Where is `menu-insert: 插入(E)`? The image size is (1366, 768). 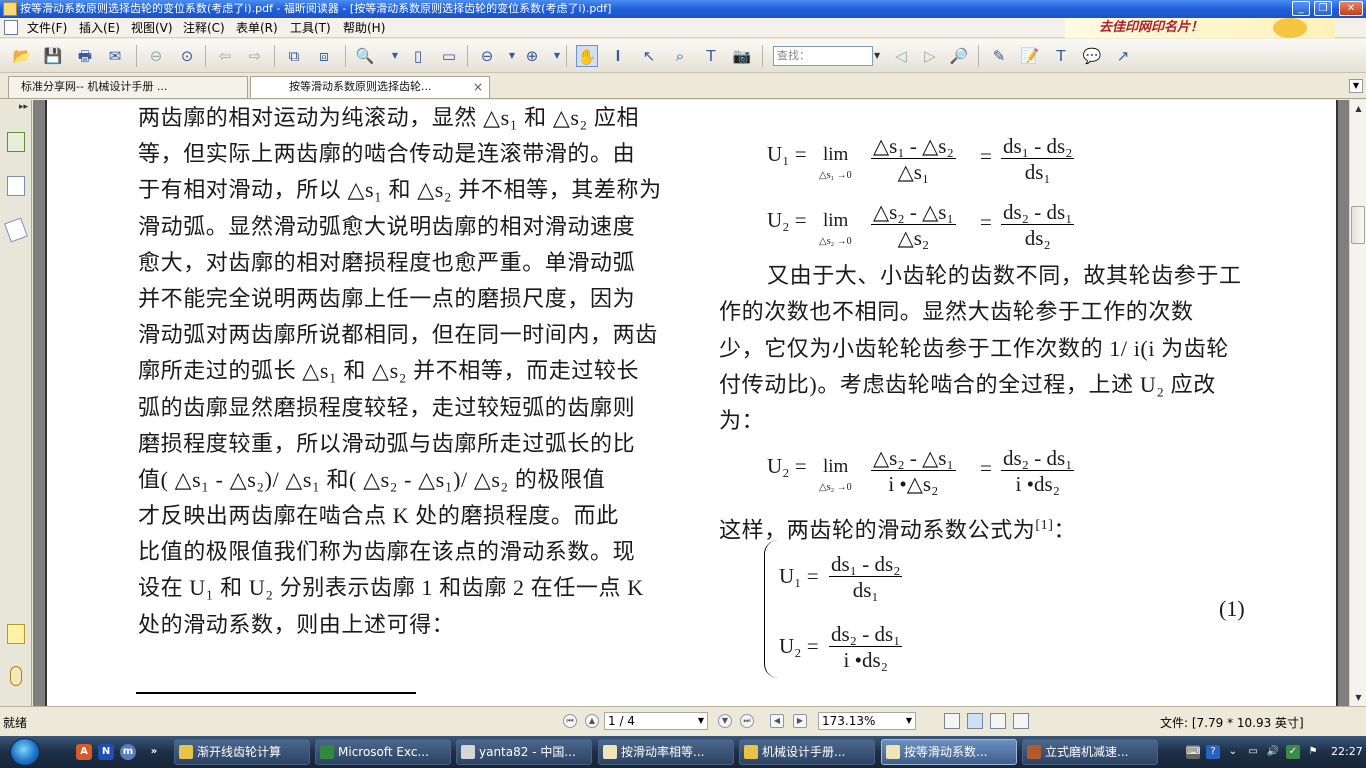
menu-insert: 插入(E) is located at coordinates (99, 28).